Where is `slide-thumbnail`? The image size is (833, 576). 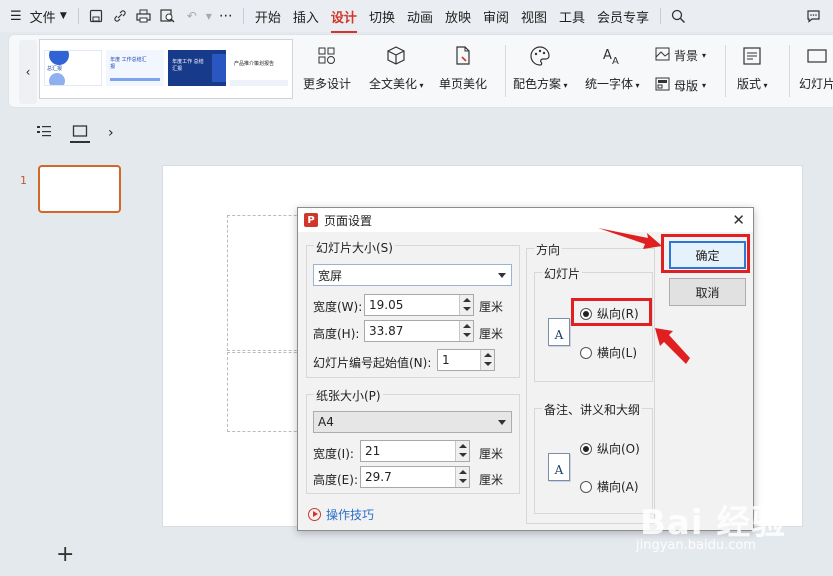
slide-thumbnail is located at coordinates (79, 189).